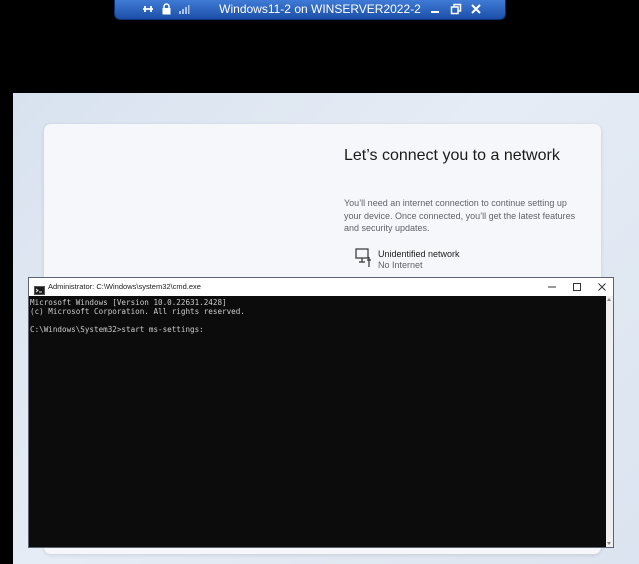  I want to click on restore-icon, so click(456, 9).